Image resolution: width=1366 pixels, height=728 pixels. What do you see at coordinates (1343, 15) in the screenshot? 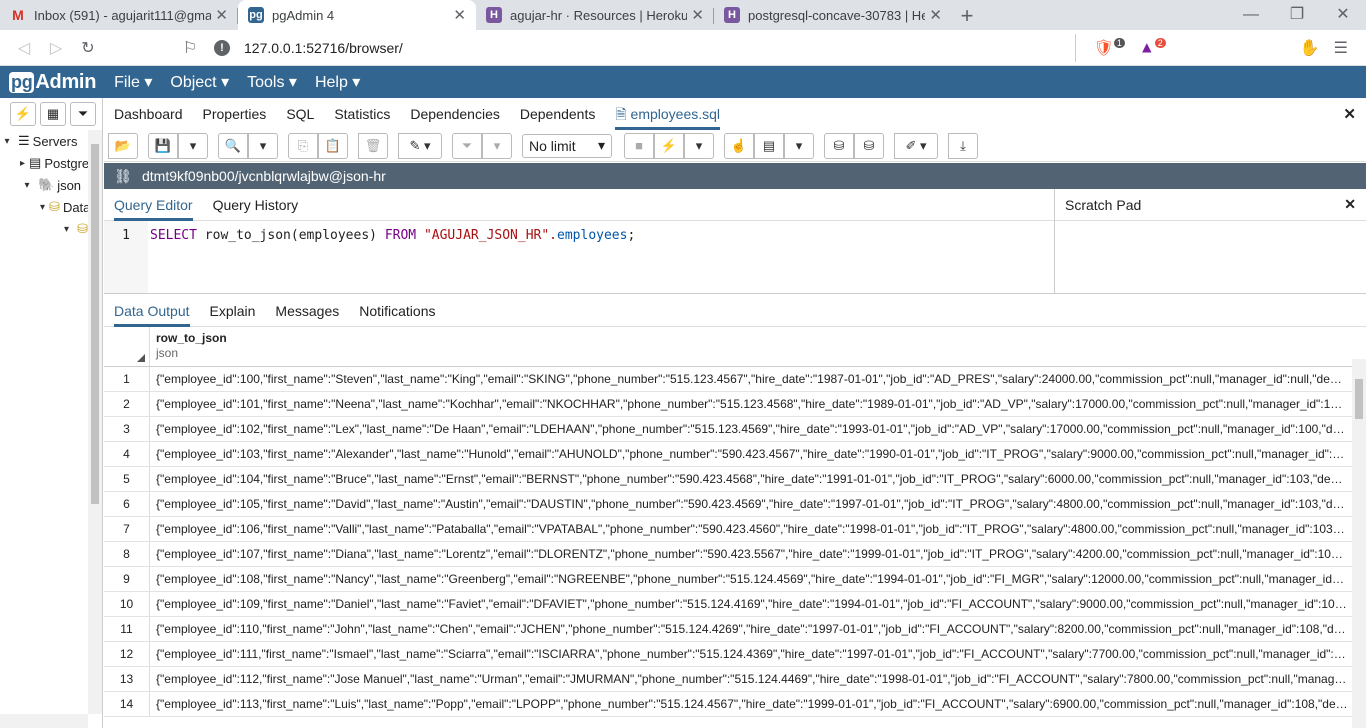
I see `close-window-icon: ✕` at bounding box center [1343, 15].